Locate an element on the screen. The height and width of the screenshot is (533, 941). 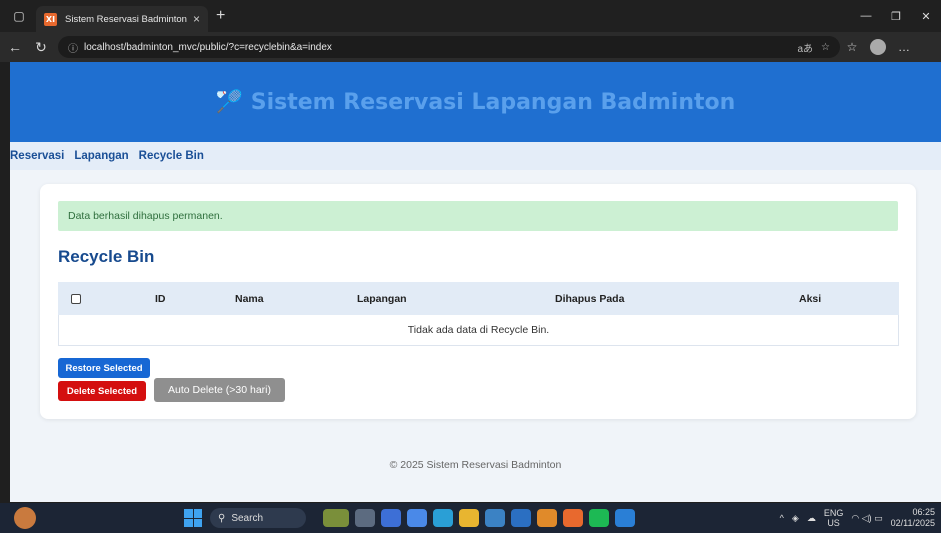
nav-link-lapangan: Lapangan is located at coordinates (101, 156).